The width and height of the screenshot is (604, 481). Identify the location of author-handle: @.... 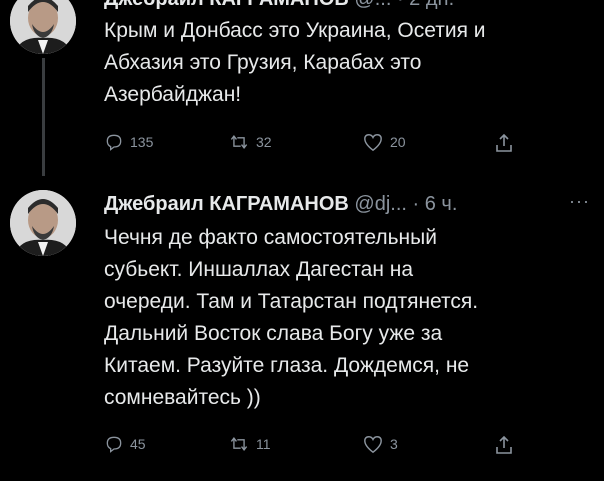
(372, 5).